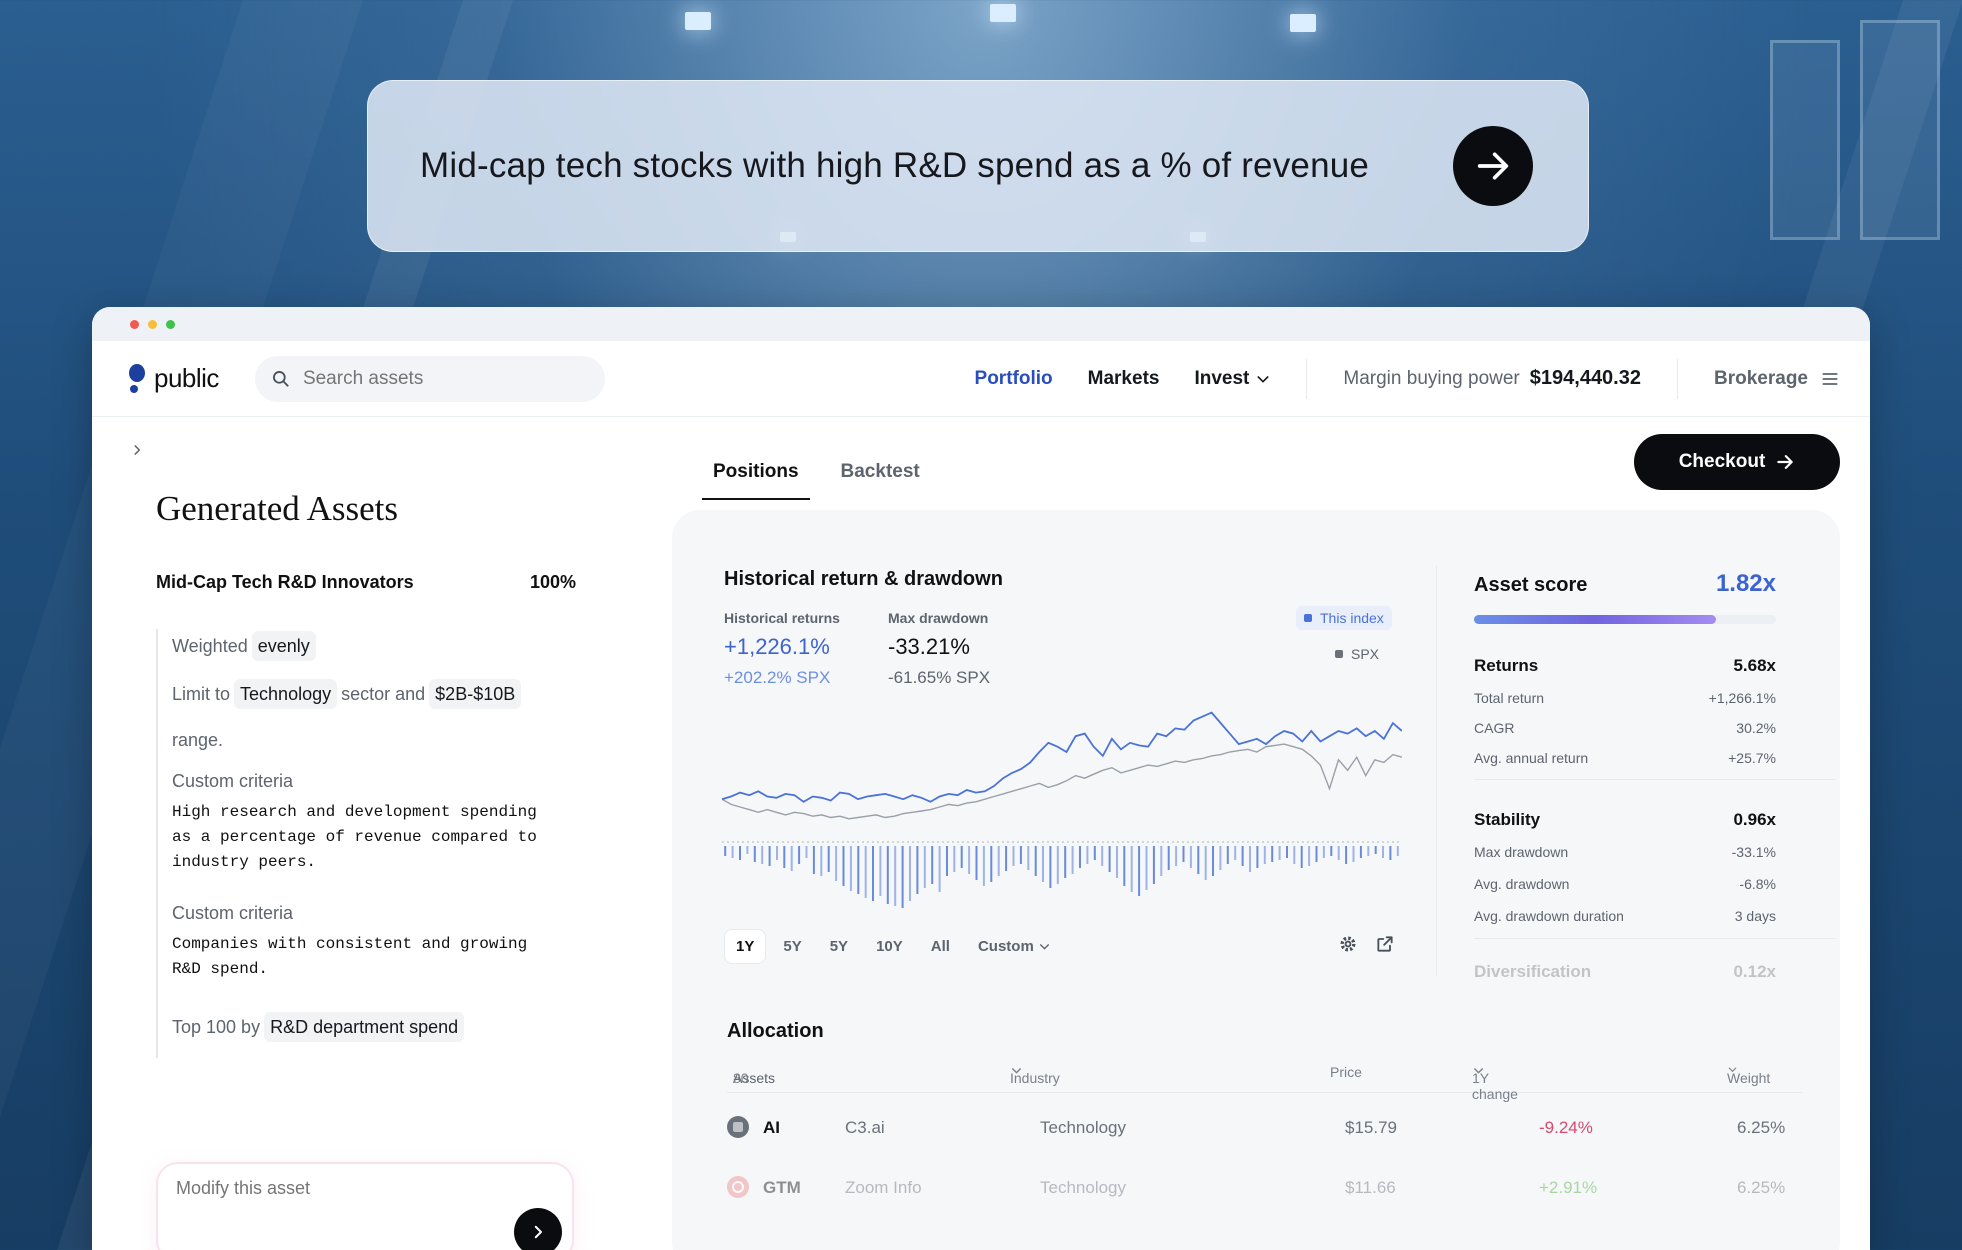 This screenshot has width=1962, height=1250. I want to click on modify-asset-box, so click(365, 1206).